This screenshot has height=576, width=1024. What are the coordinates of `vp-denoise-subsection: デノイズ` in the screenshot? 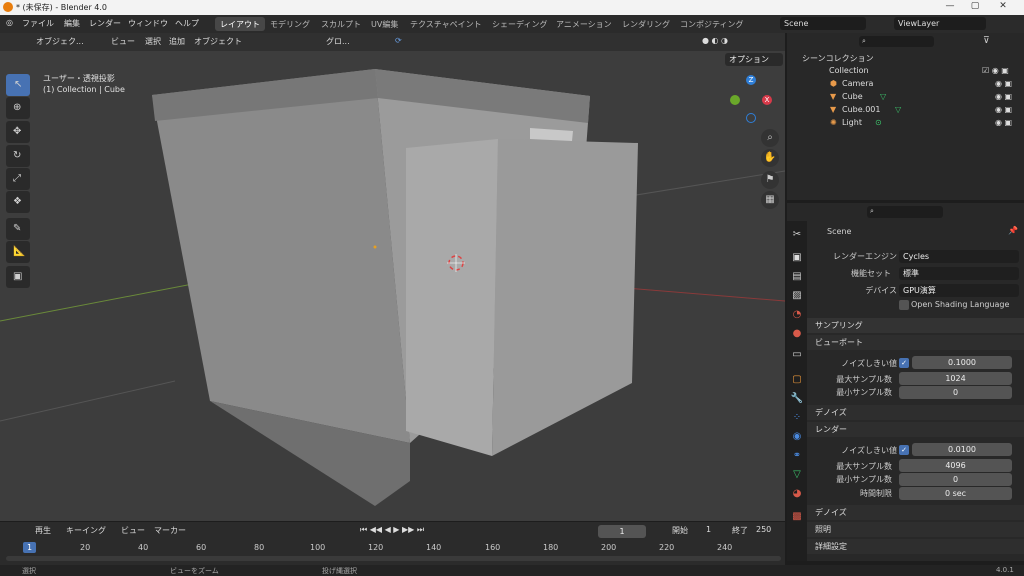 It's located at (915, 412).